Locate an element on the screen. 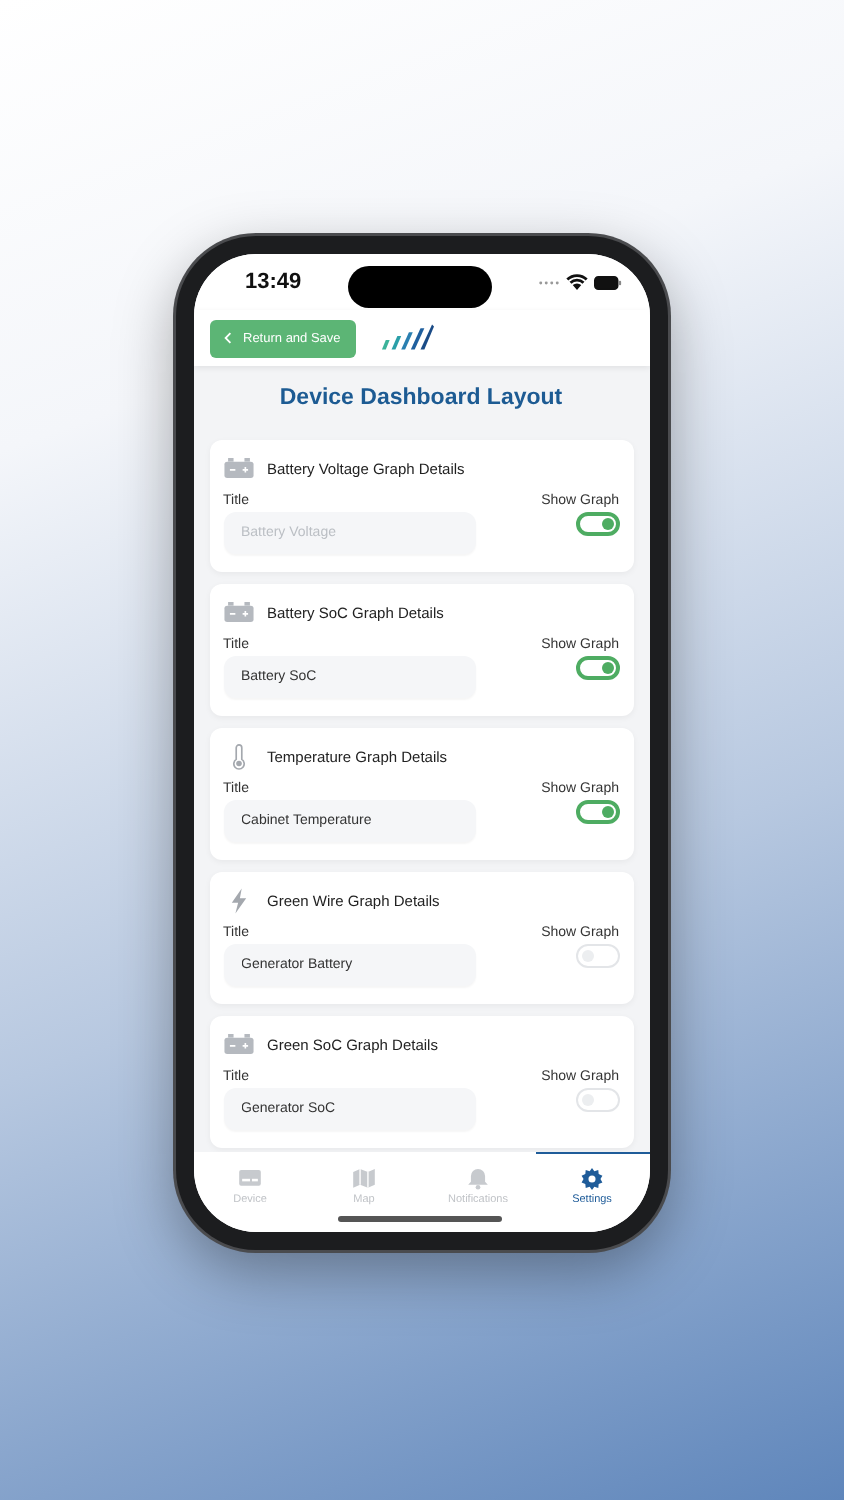 This screenshot has height=1500, width=844. device-icon is located at coordinates (250, 1179).